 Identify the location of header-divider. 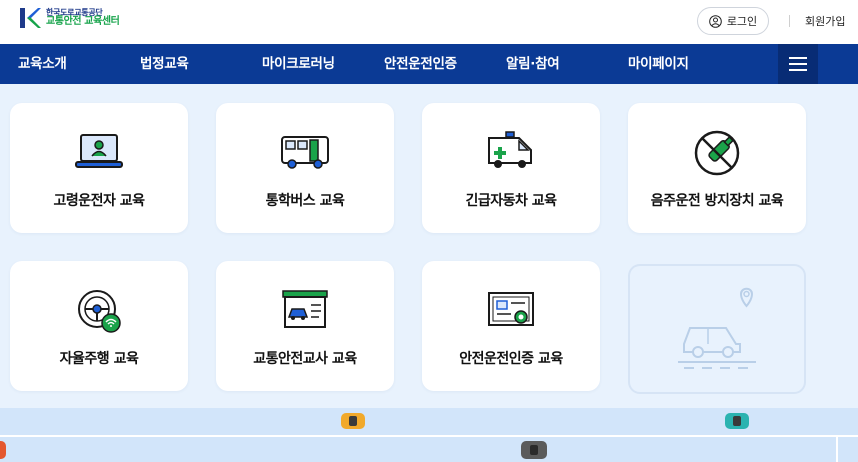
(789, 21).